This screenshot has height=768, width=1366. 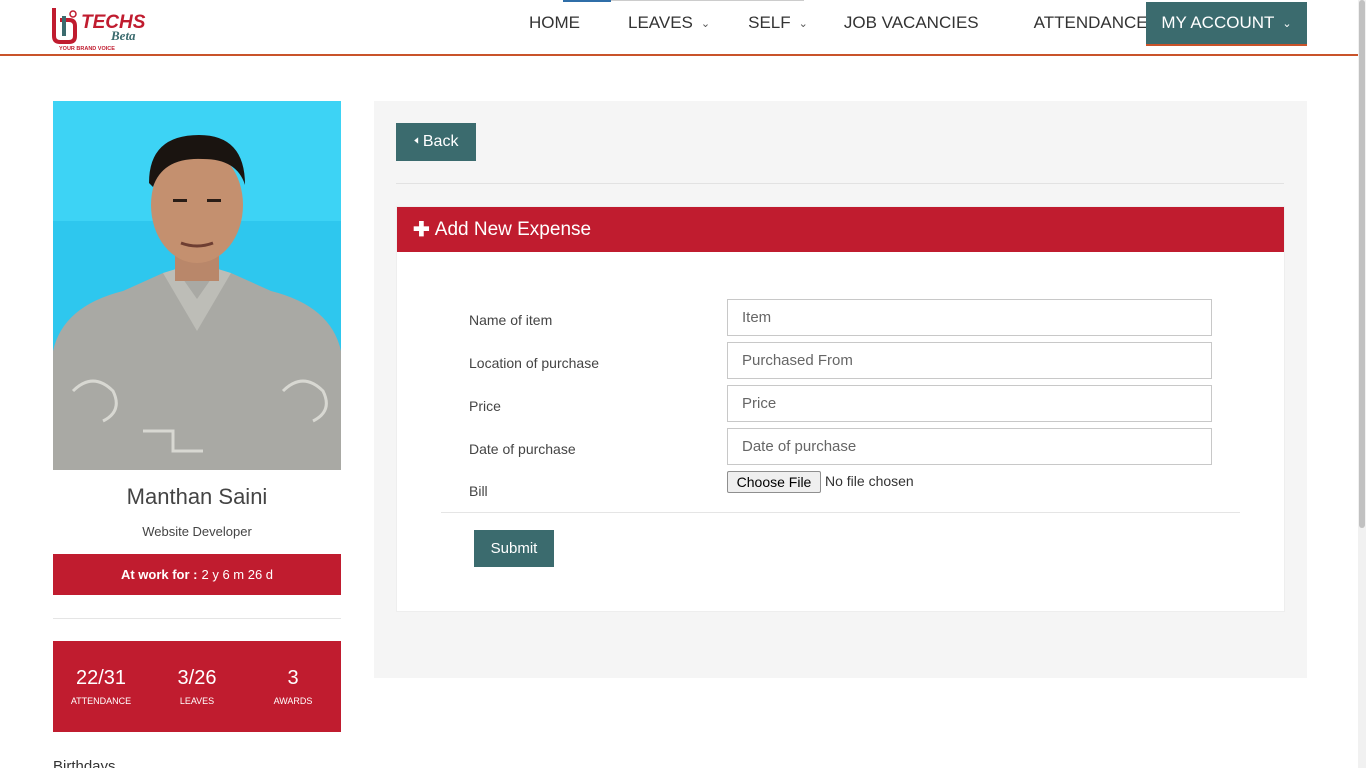 I want to click on purchase-date-input, so click(x=969, y=446).